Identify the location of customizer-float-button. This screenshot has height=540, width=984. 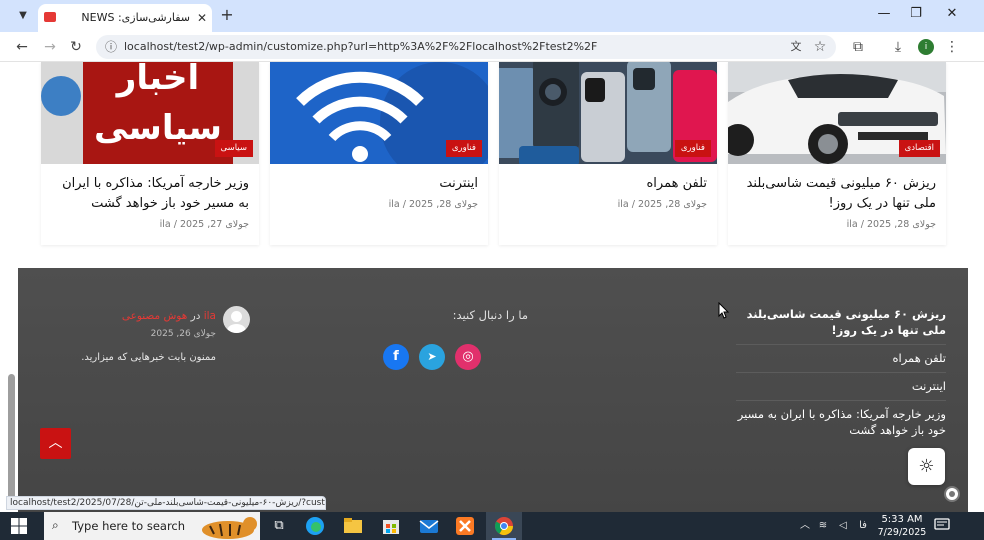
(952, 494).